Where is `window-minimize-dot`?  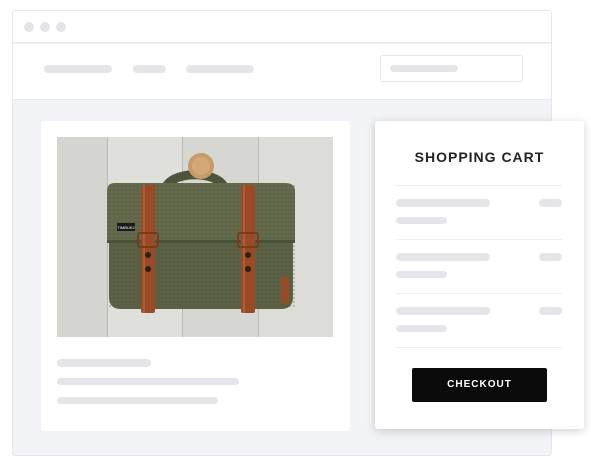 window-minimize-dot is located at coordinates (45, 27).